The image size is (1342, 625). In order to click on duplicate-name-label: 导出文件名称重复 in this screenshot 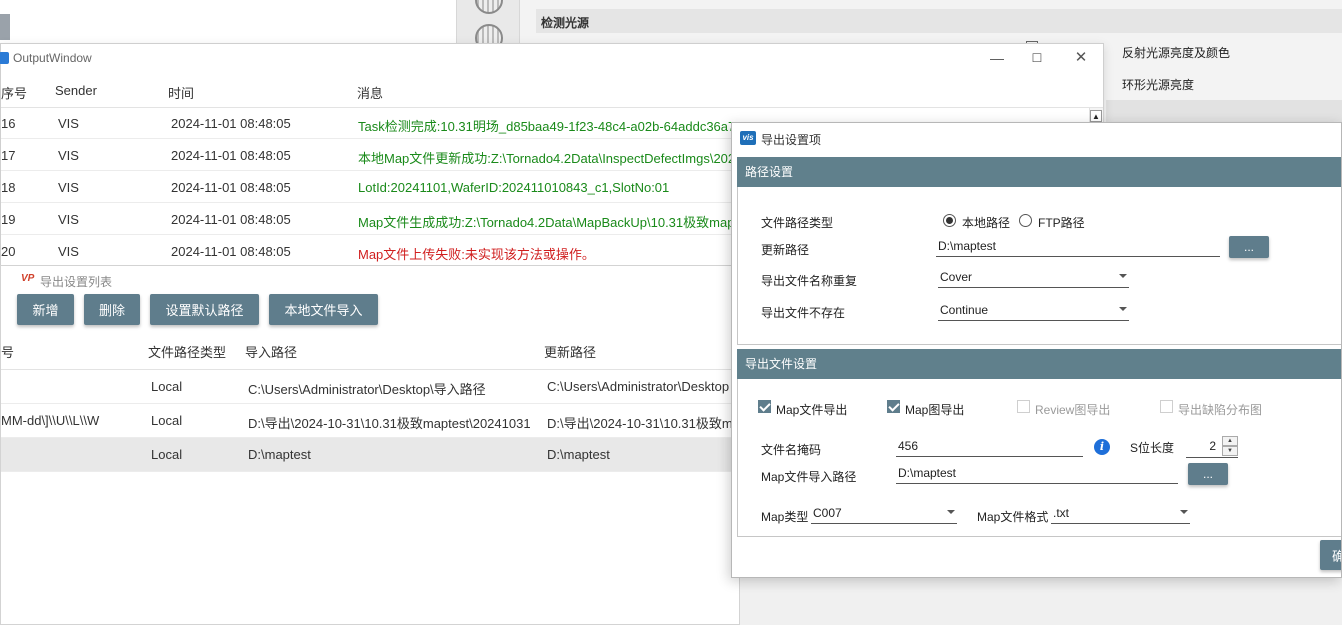, I will do `click(809, 281)`.